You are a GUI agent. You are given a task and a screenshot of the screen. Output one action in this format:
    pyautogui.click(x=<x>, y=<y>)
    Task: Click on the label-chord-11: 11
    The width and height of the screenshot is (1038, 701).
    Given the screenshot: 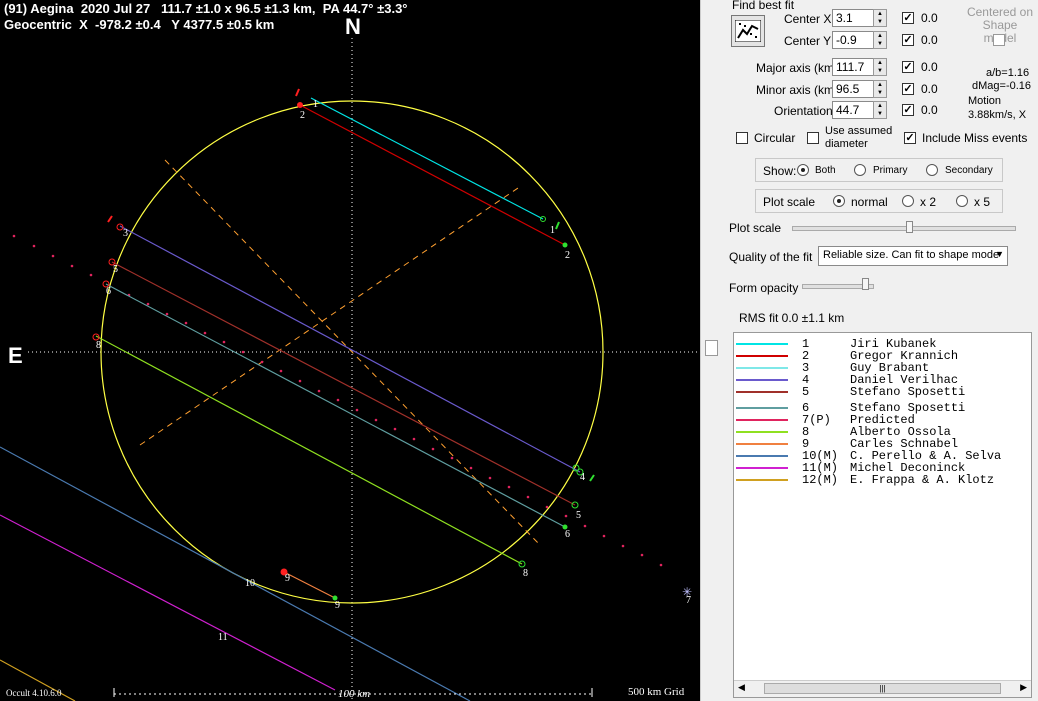 What is the action you would take?
    pyautogui.click(x=223, y=637)
    